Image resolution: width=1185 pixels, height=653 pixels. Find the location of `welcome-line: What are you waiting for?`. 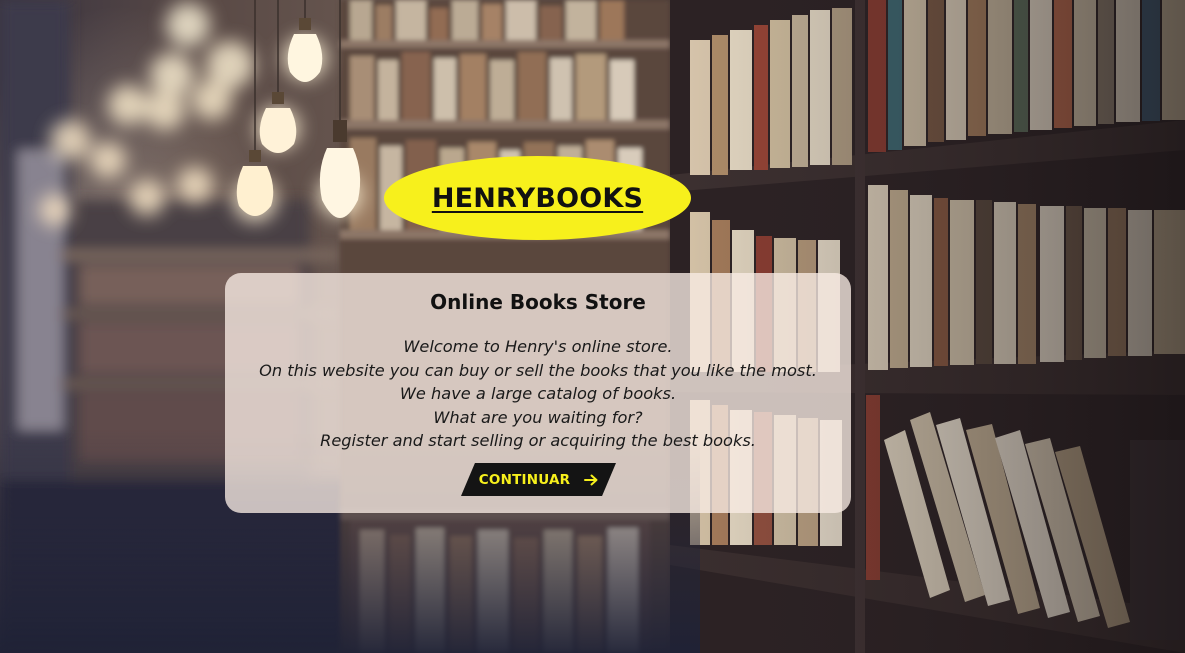

welcome-line: What are you waiting for? is located at coordinates (538, 417).